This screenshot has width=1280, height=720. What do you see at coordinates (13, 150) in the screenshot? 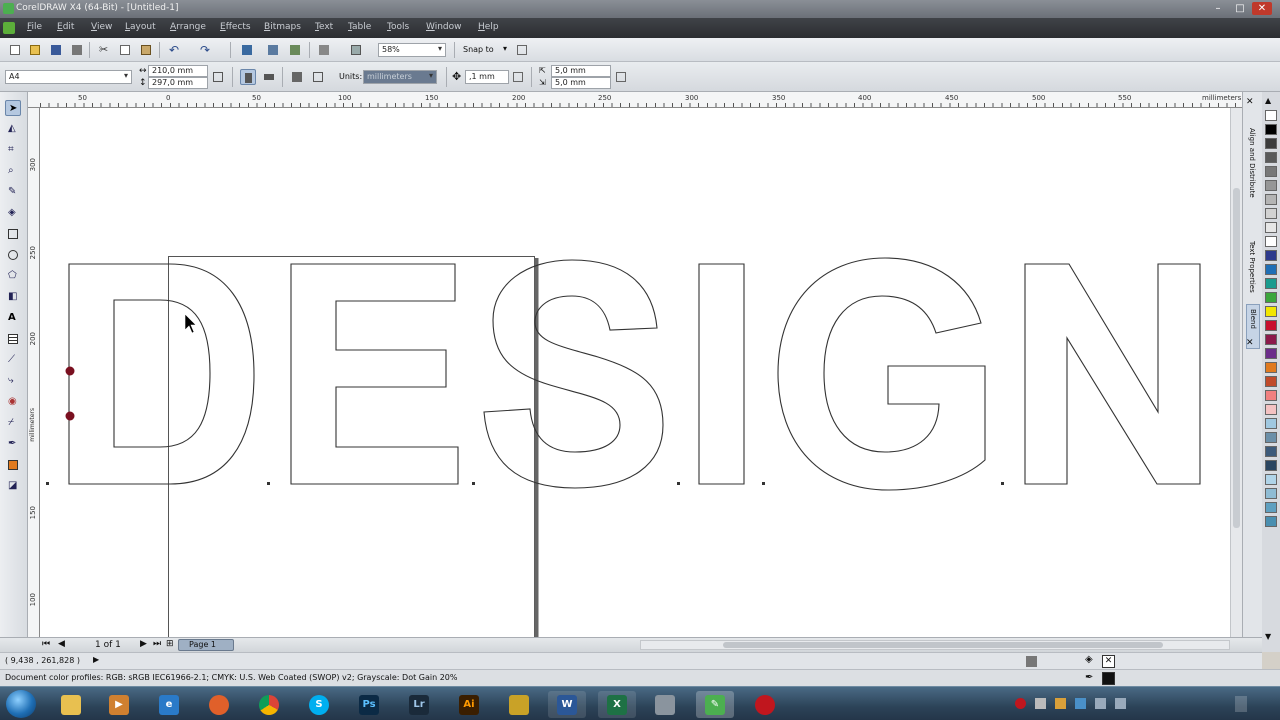
I see `crop-tool-icon: ⌗` at bounding box center [13, 150].